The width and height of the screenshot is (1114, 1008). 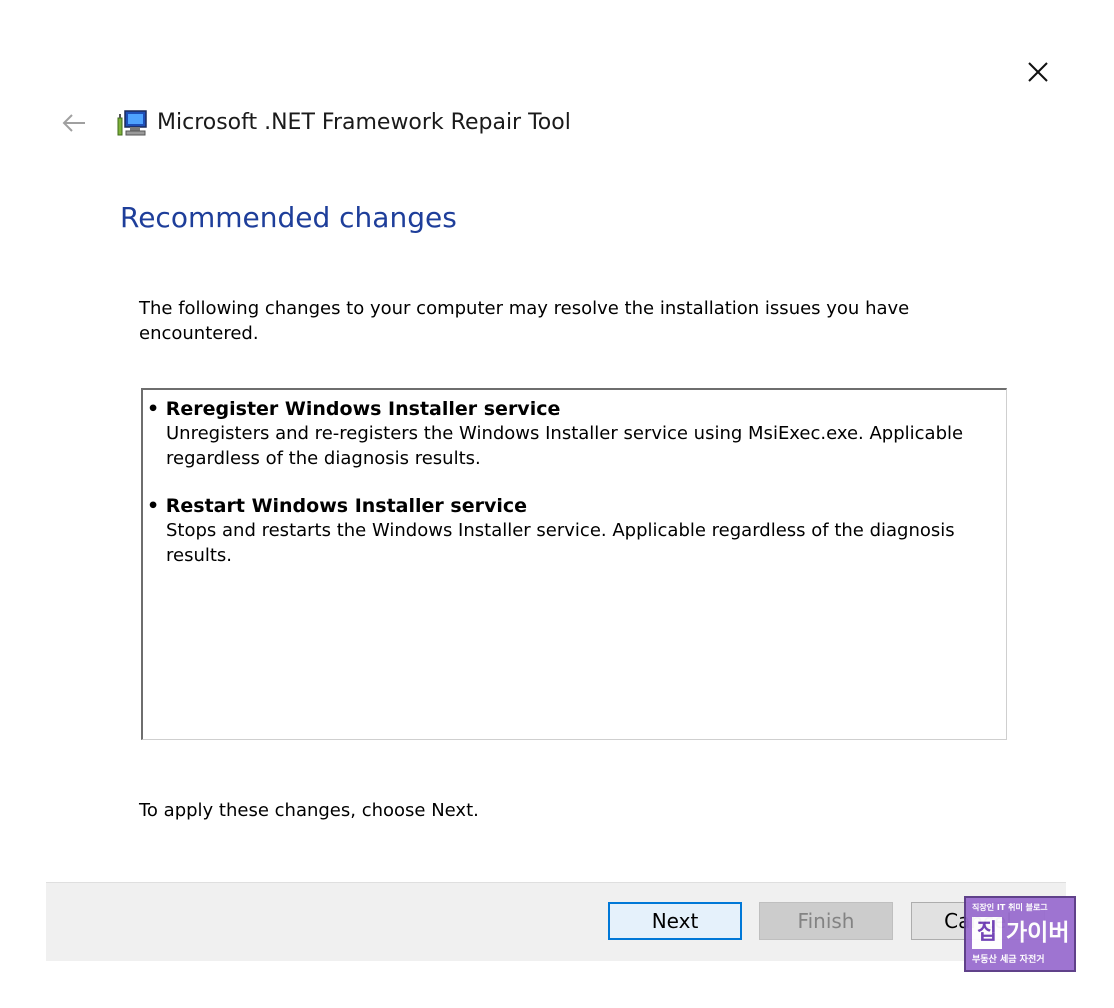 I want to click on page-heading: Recommended changes, so click(x=288, y=217).